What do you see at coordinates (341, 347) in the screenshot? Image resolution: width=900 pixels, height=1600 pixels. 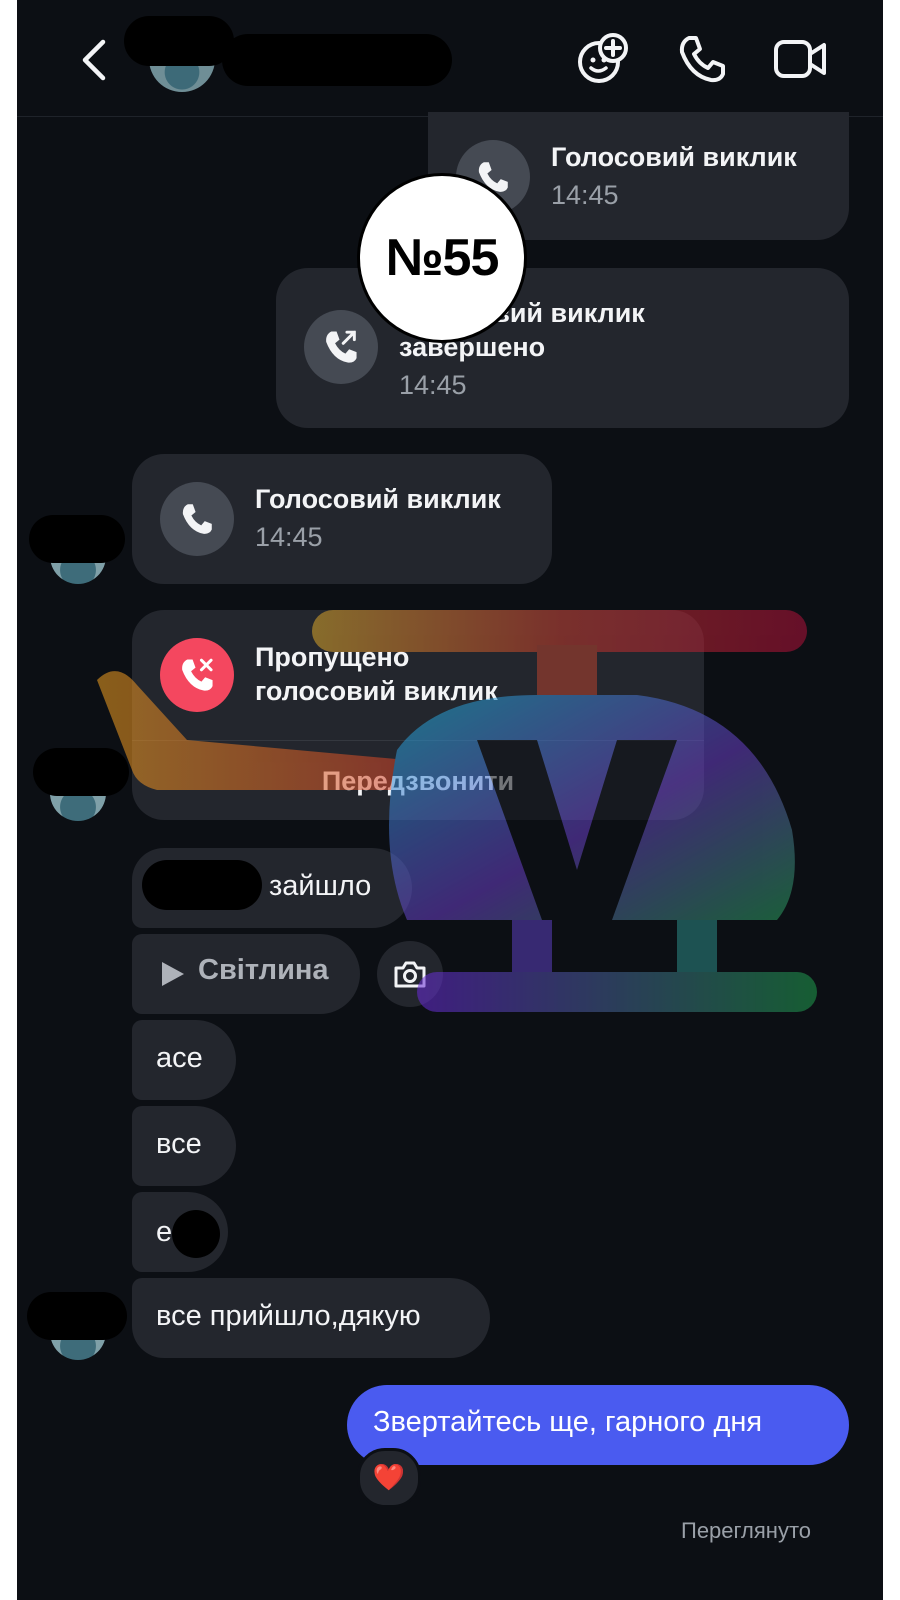 I see `phone-outgoing-icon` at bounding box center [341, 347].